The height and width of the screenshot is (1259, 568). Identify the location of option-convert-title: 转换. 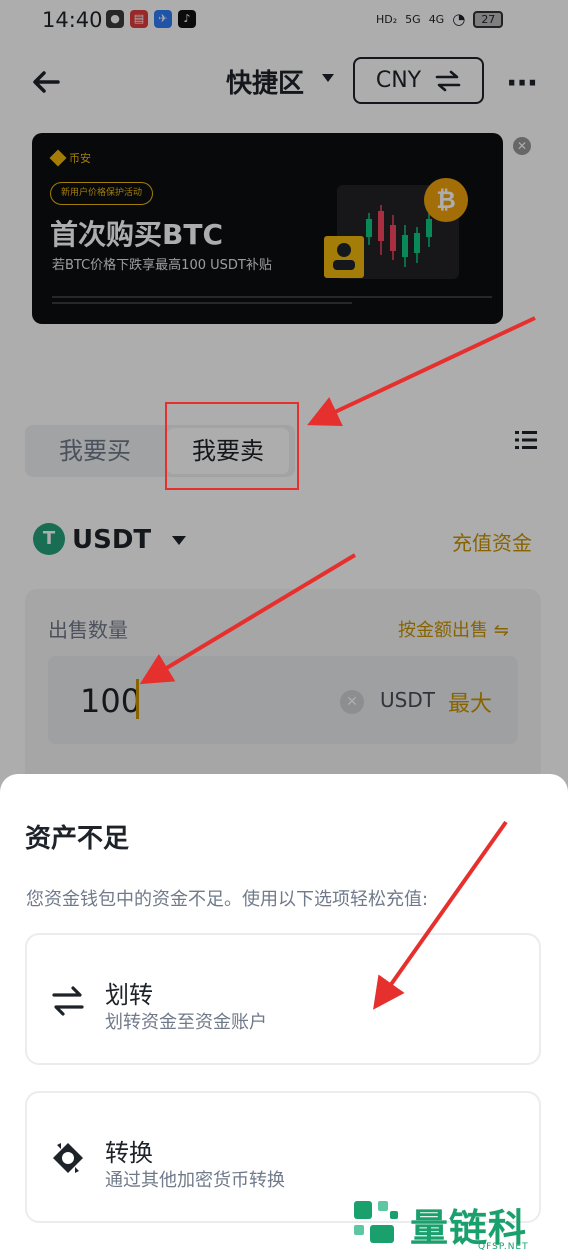
(129, 1153).